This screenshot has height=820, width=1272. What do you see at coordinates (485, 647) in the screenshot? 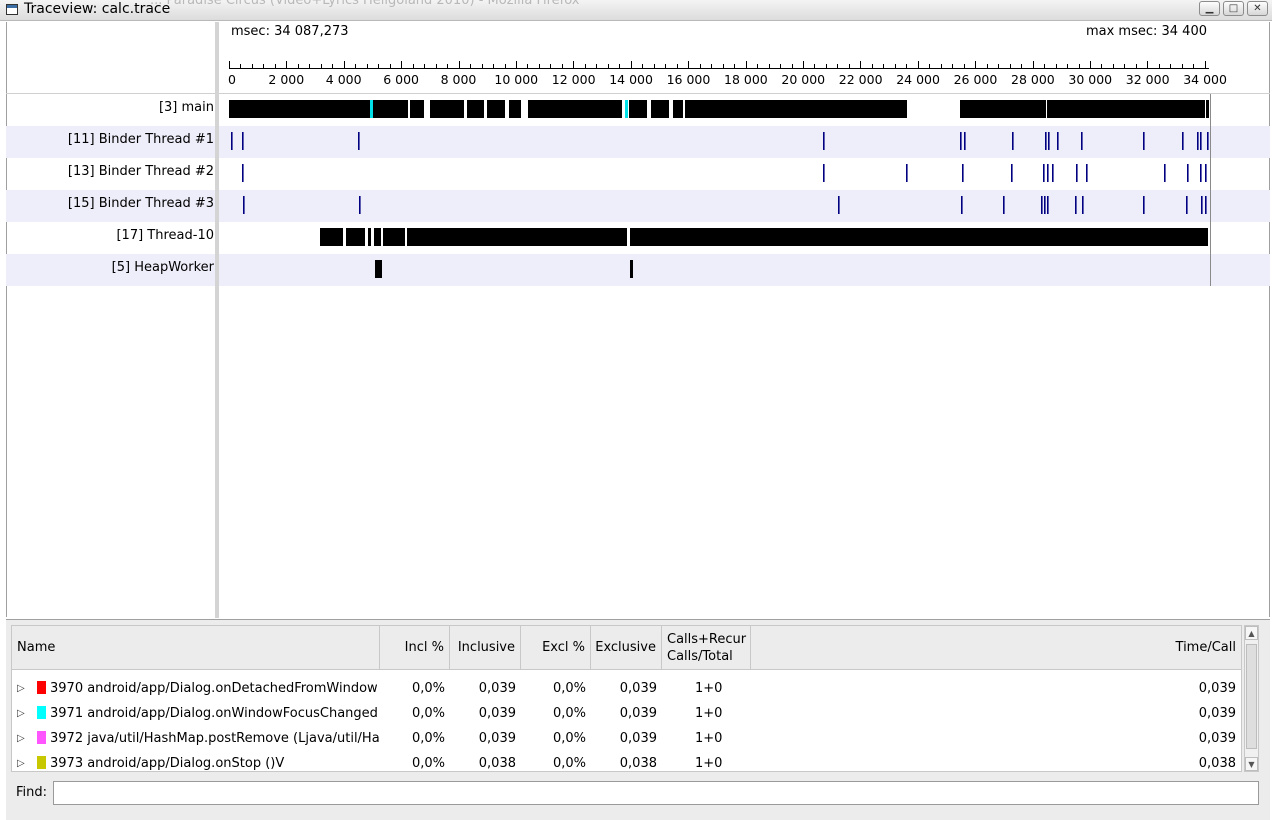
I see `col-header-inclusive: Inclusive` at bounding box center [485, 647].